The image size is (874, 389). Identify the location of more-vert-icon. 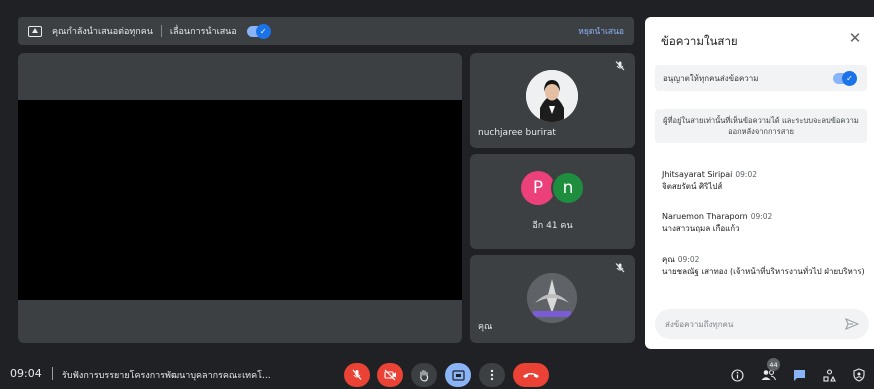
(492, 375).